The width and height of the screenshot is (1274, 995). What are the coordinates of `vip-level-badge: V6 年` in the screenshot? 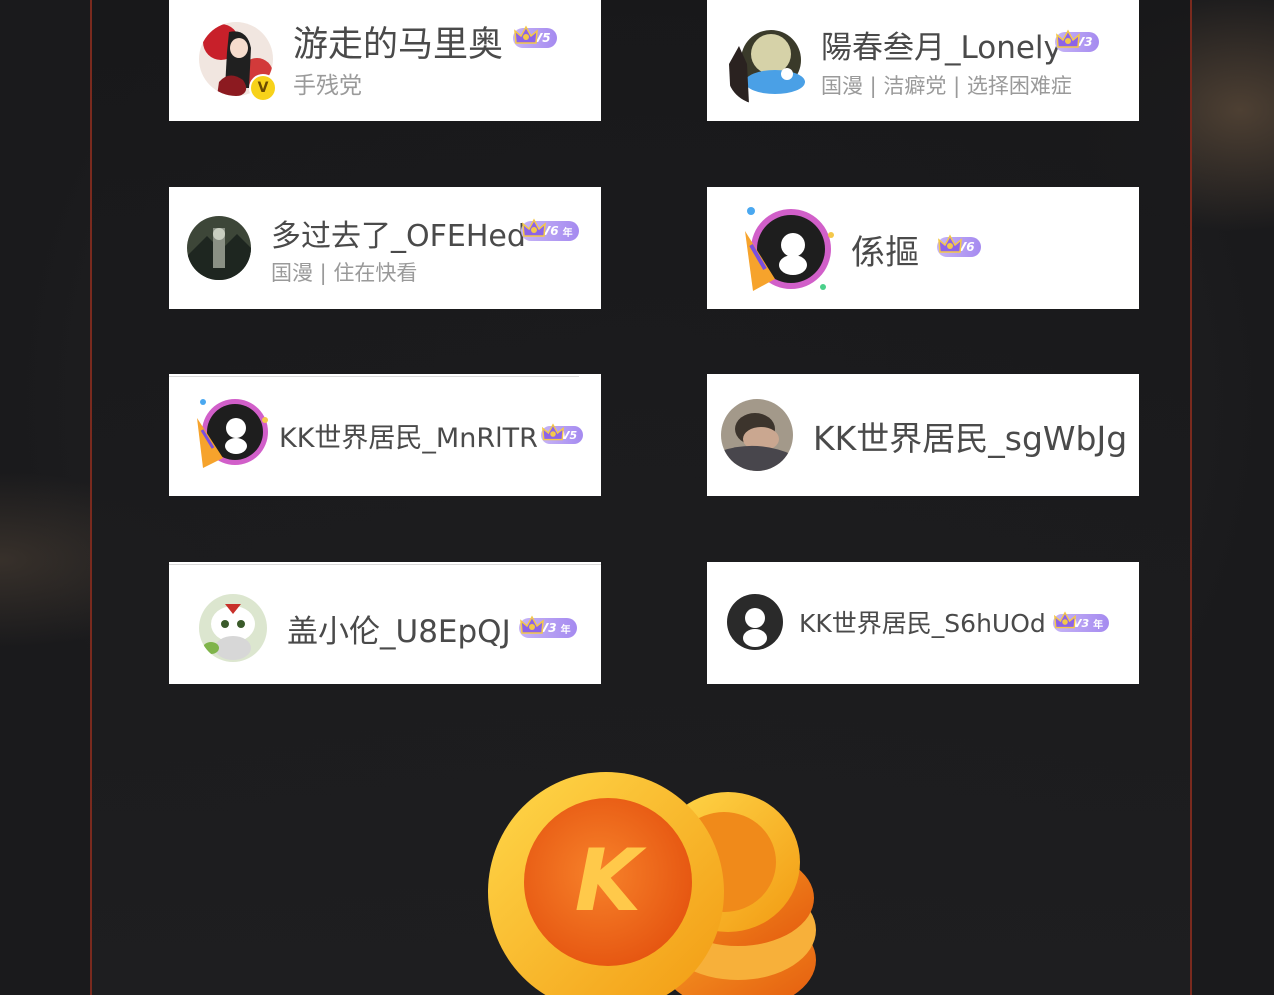 It's located at (550, 229).